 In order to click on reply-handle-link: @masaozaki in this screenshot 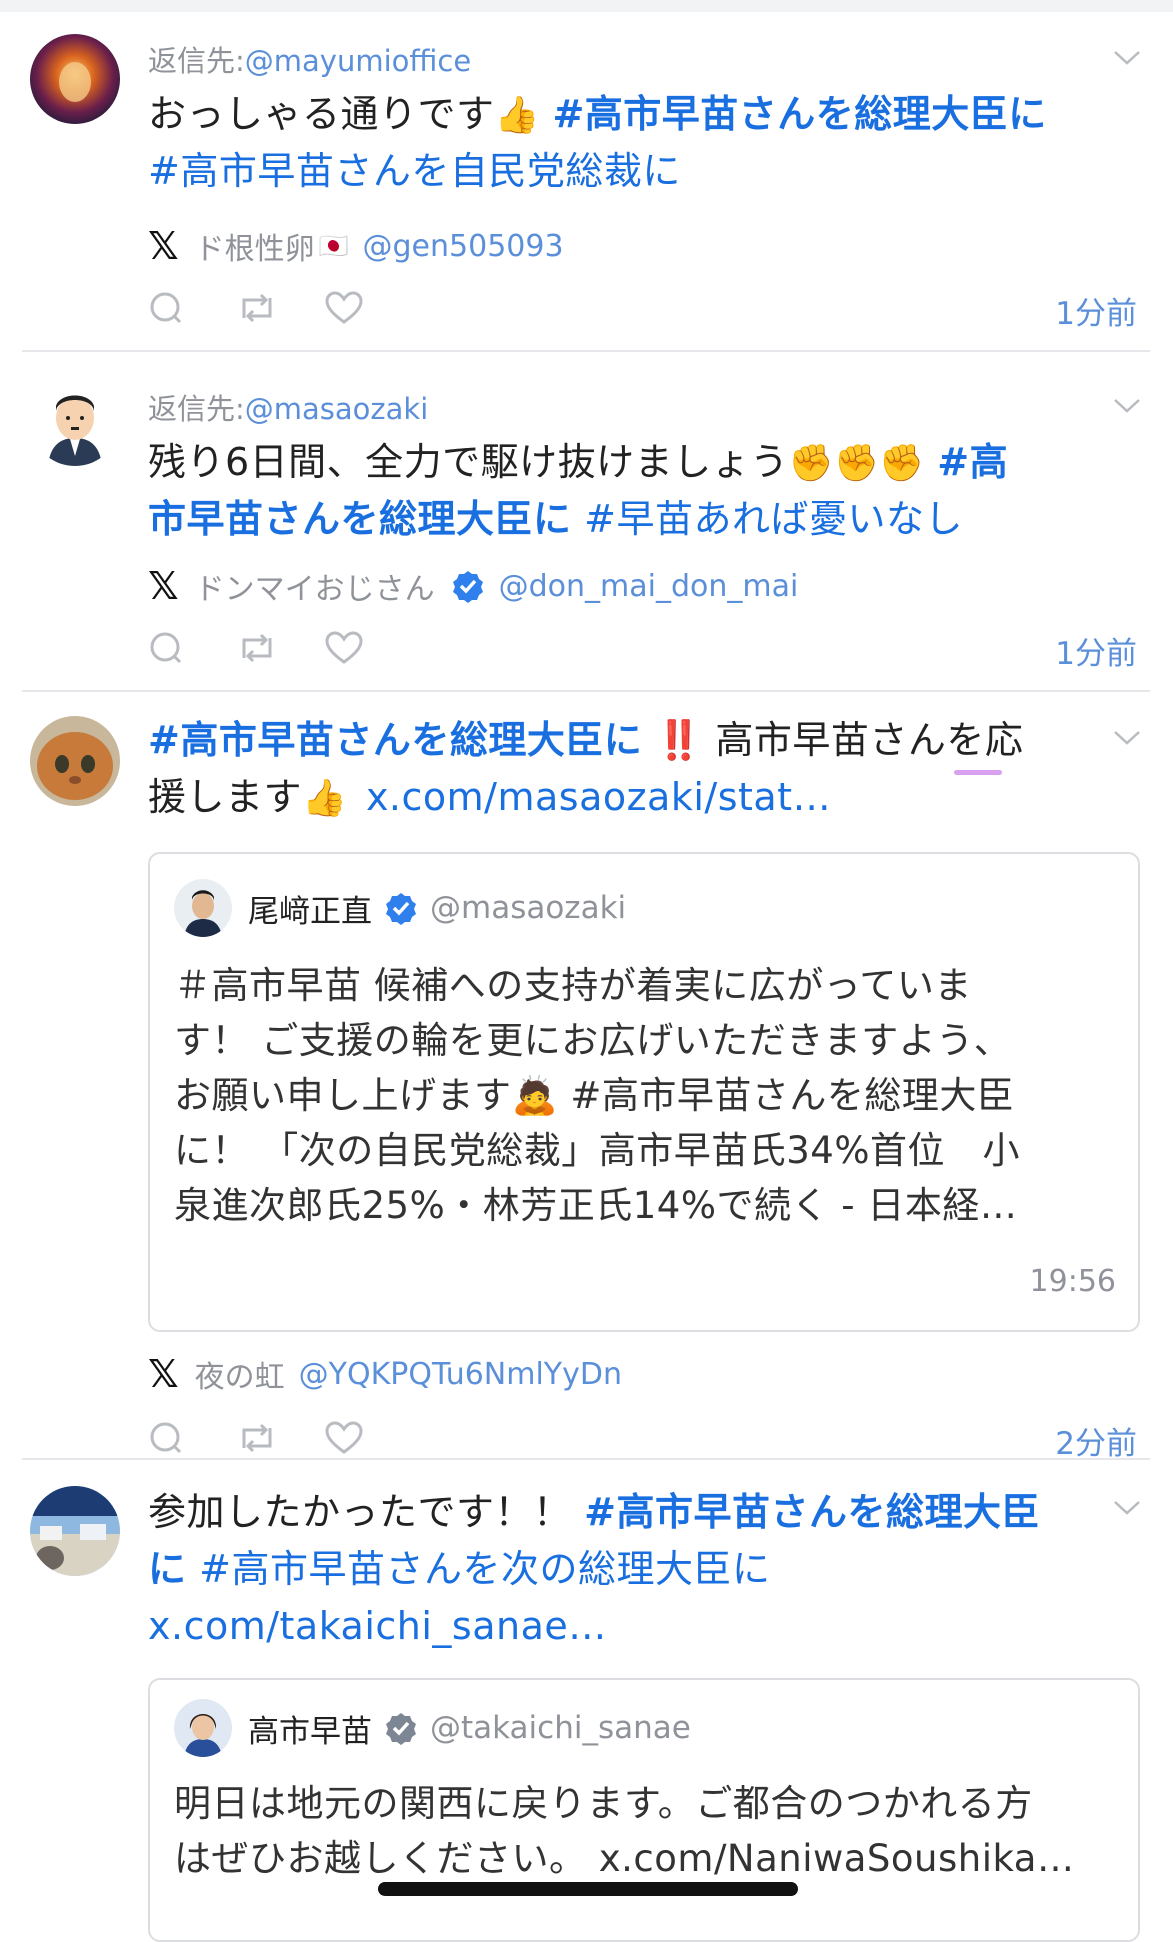, I will do `click(337, 409)`.